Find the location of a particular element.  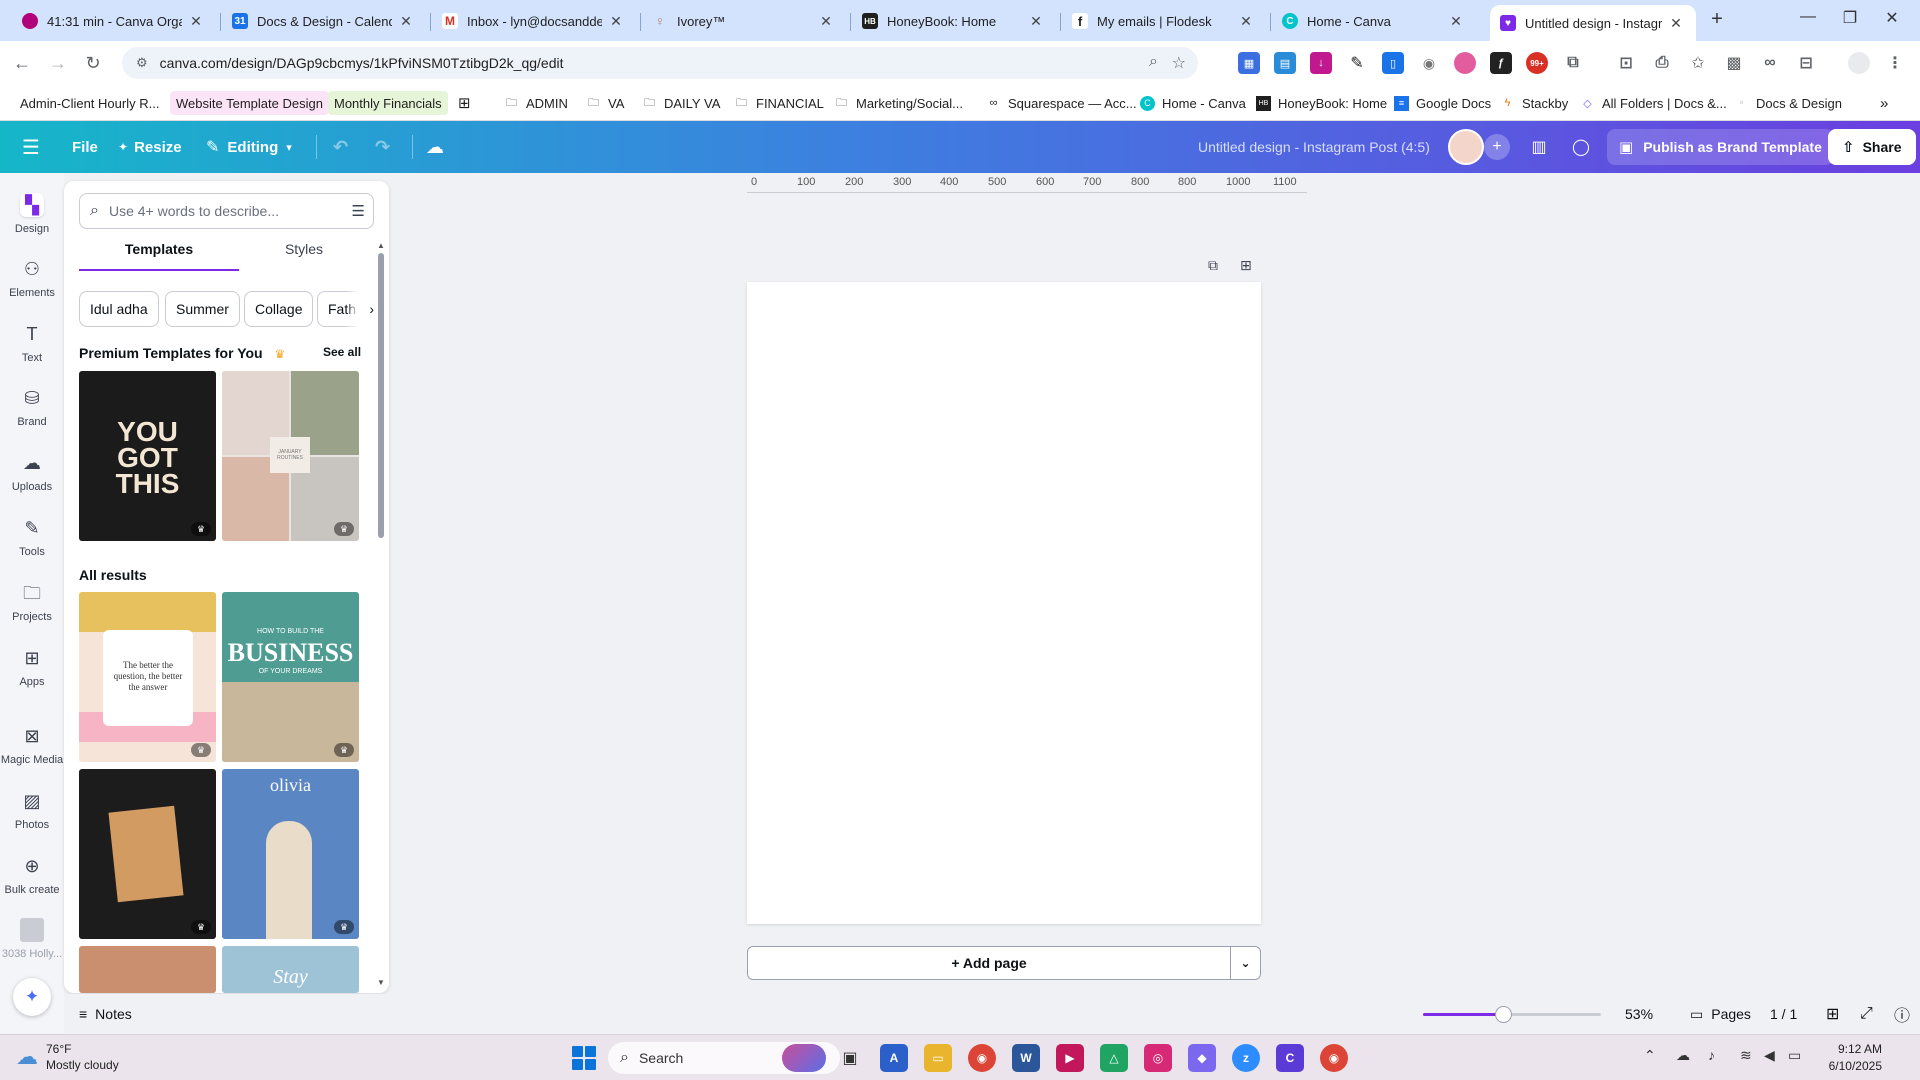

puzzle-ext-icon: ⧉ is located at coordinates (1573, 63).